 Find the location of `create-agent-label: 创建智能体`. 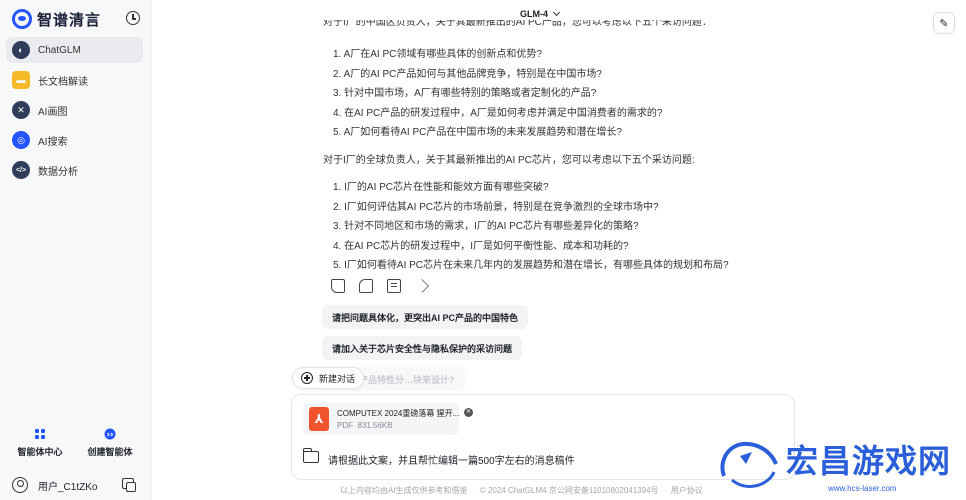

create-agent-label: 创建智能体 is located at coordinates (110, 452).